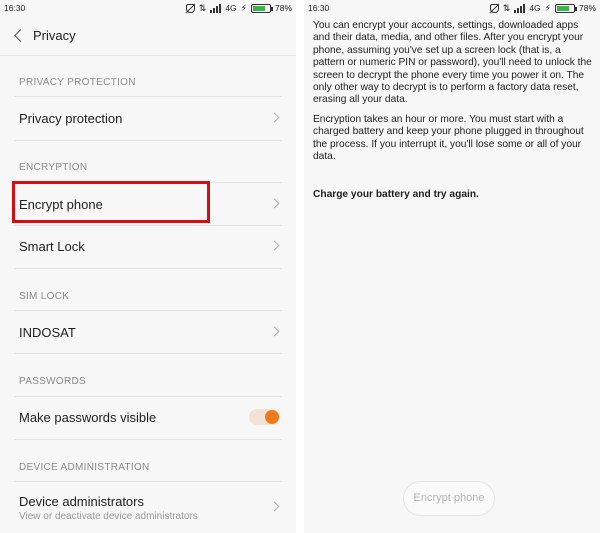 The image size is (600, 533). What do you see at coordinates (44, 296) in the screenshot?
I see `section-header-sim-lock: SIM LOCK` at bounding box center [44, 296].